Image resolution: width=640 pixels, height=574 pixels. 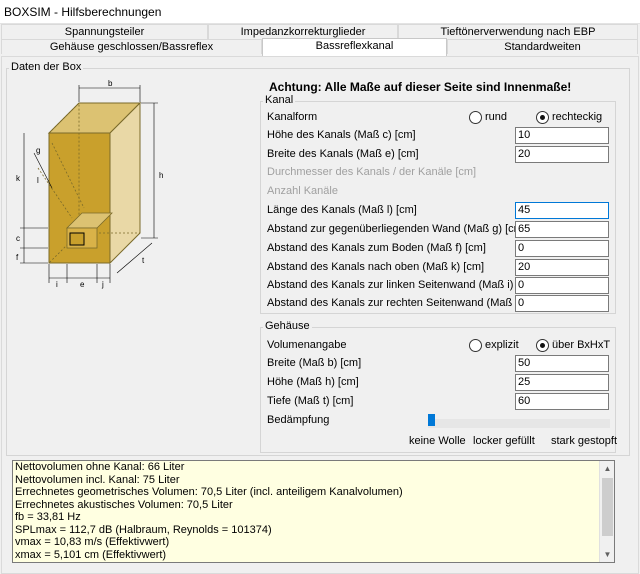 I want to click on tab-standardweiten: Standardweiten, so click(x=542, y=46).